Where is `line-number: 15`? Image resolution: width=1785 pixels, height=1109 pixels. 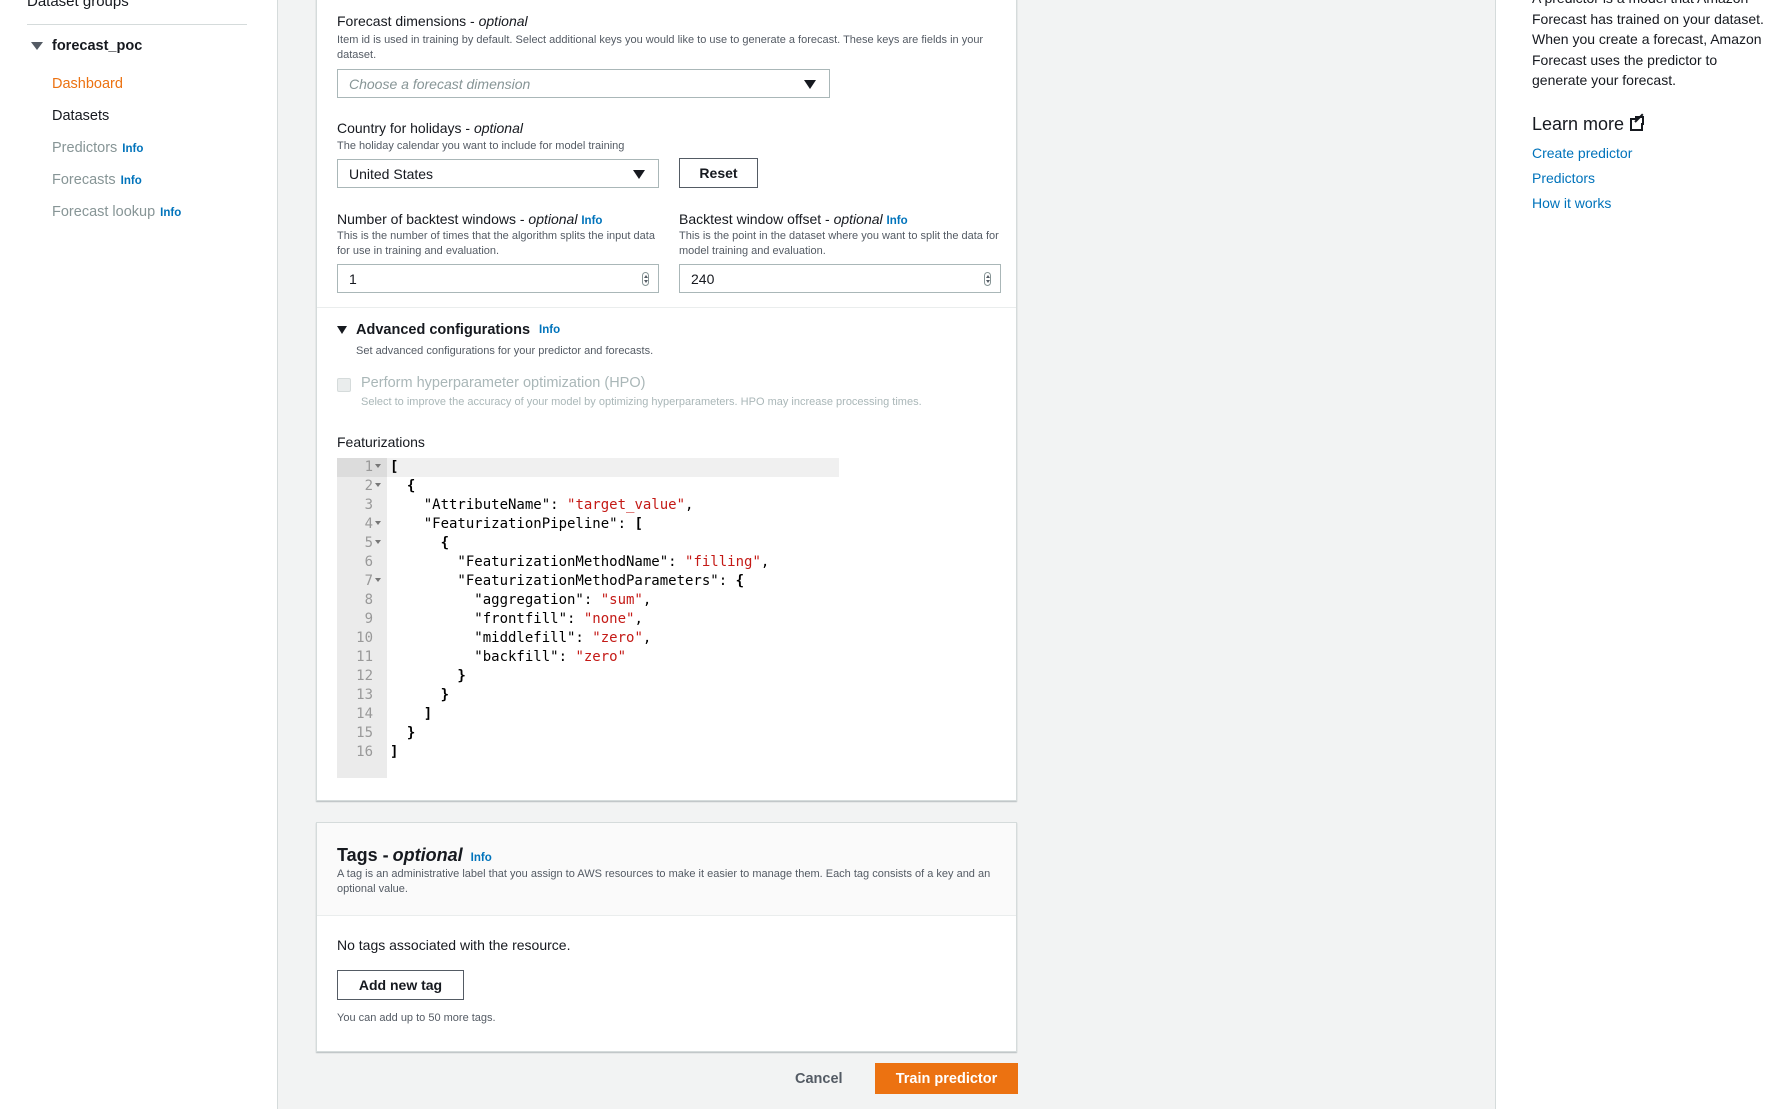 line-number: 15 is located at coordinates (364, 733).